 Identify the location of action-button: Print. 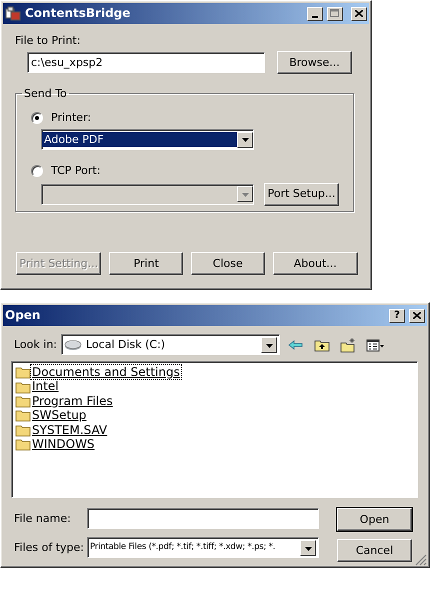
(146, 264).